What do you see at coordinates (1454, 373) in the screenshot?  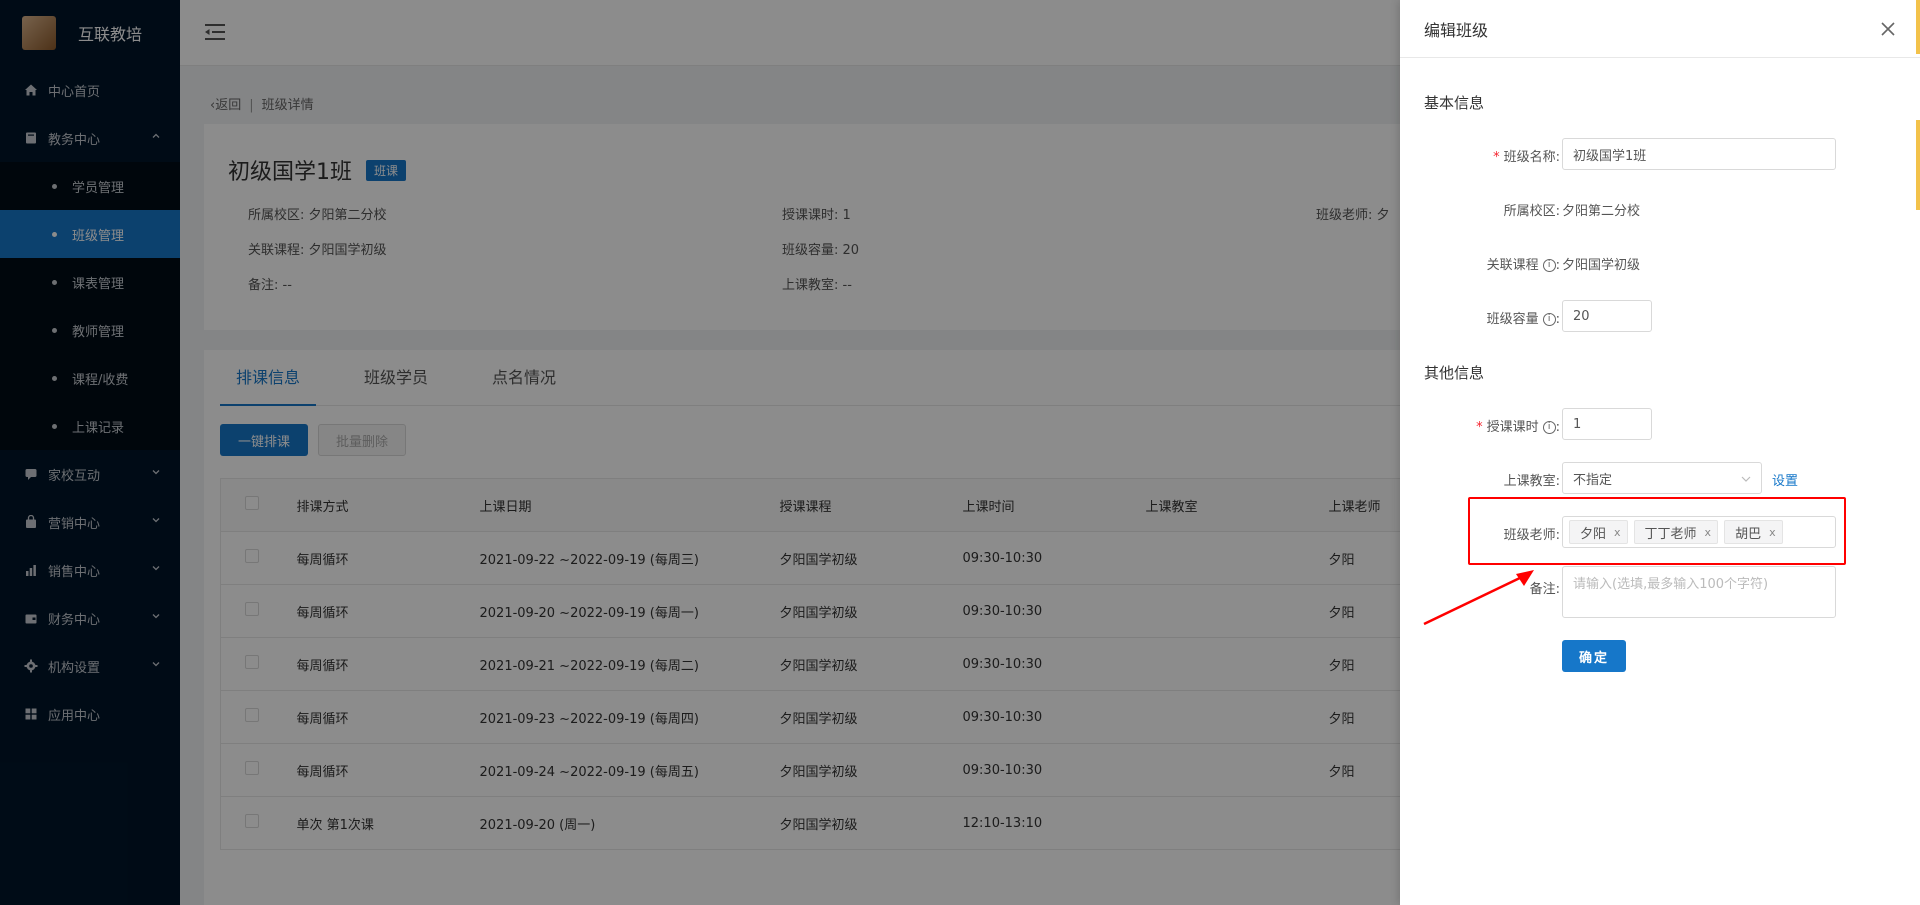 I see `section-other-info: 其他信息` at bounding box center [1454, 373].